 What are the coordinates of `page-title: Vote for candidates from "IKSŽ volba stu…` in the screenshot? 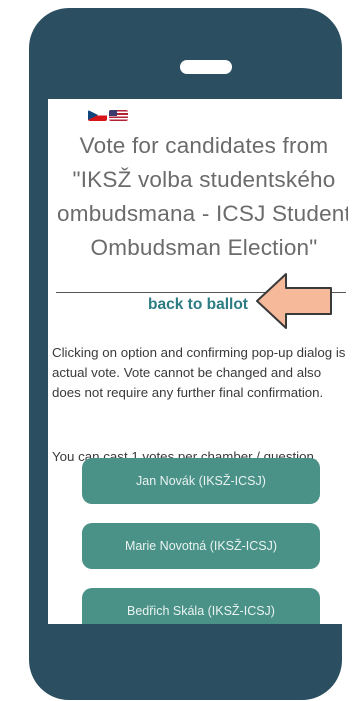 It's located at (202, 196).